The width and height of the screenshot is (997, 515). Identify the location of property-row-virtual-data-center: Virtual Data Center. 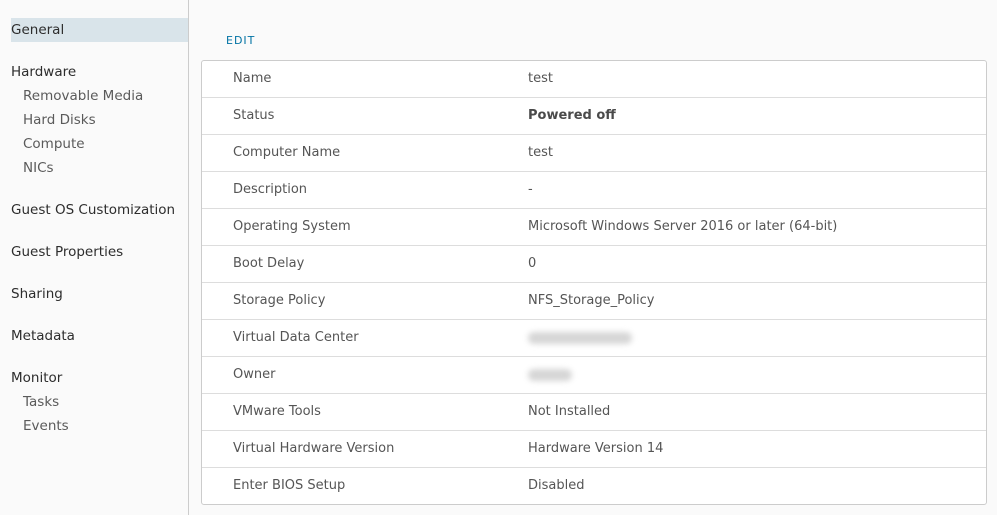
(594, 338).